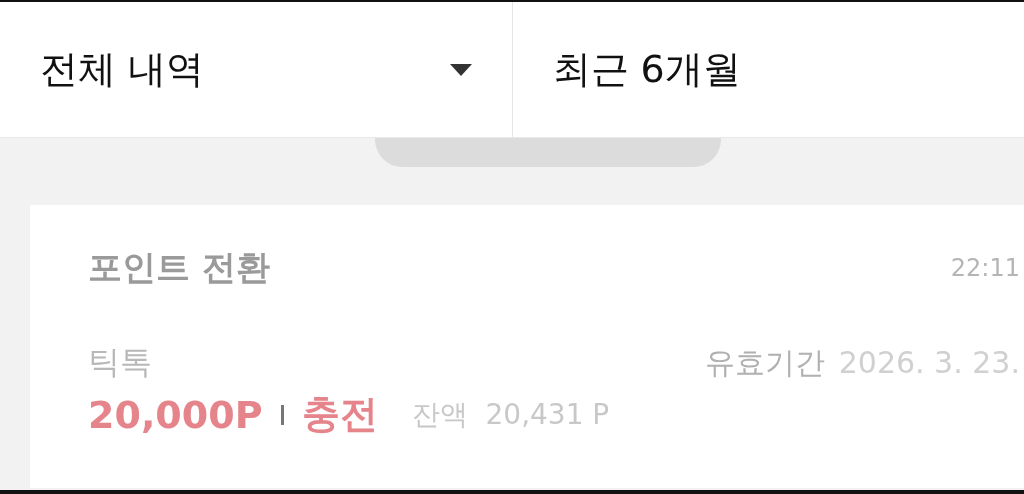 Image resolution: width=1024 pixels, height=494 pixels. What do you see at coordinates (646, 69) in the screenshot?
I see `period-filter: 최근 6개월` at bounding box center [646, 69].